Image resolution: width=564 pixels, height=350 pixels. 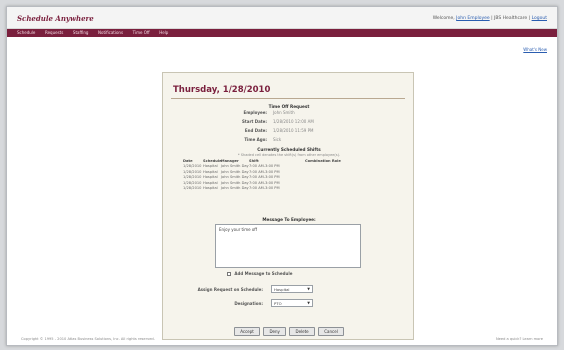 What do you see at coordinates (519, 339) in the screenshot?
I see `footer-link: Need a quick? Learn more` at bounding box center [519, 339].